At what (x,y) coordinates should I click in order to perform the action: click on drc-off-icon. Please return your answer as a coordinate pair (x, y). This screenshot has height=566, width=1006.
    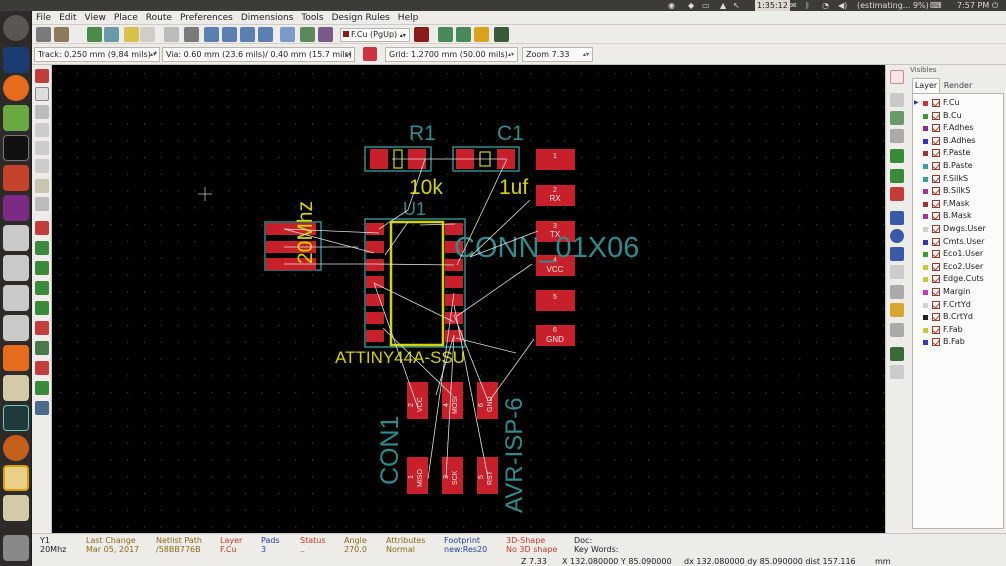
    Looking at the image, I should click on (42, 76).